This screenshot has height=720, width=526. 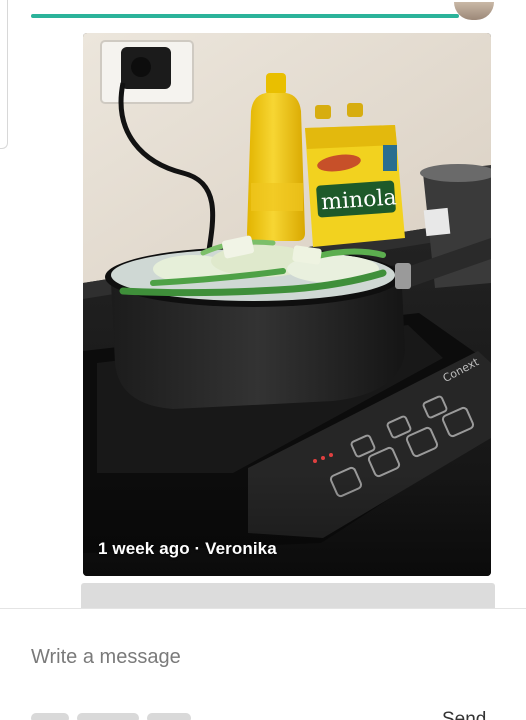 What do you see at coordinates (187, 548) in the screenshot?
I see `message-timestamp-author: 1 week ago · Veronika` at bounding box center [187, 548].